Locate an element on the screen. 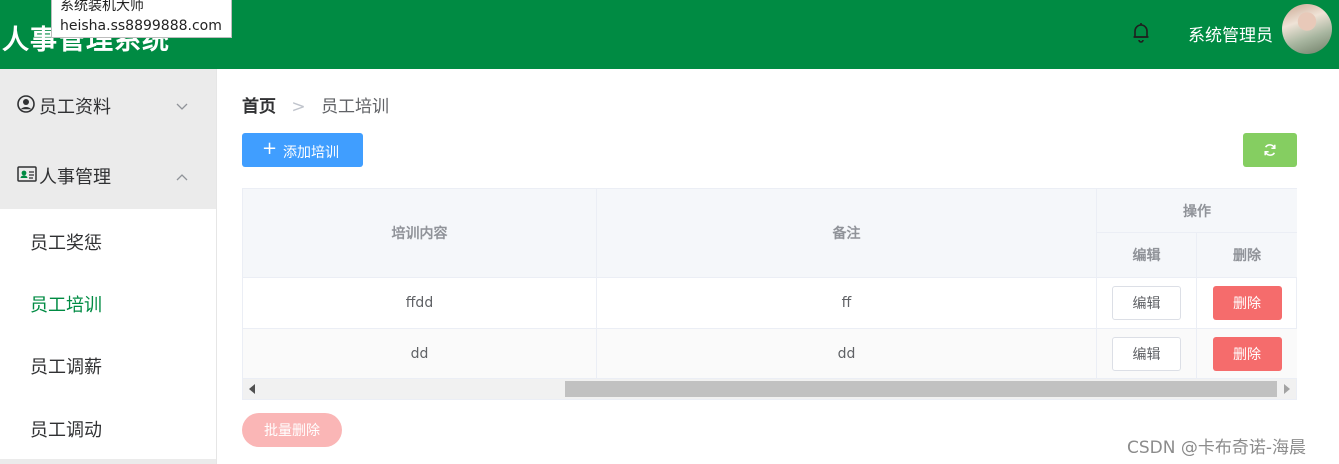 Image resolution: width=1339 pixels, height=464 pixels. column-header-label: 操作 is located at coordinates (1197, 211).